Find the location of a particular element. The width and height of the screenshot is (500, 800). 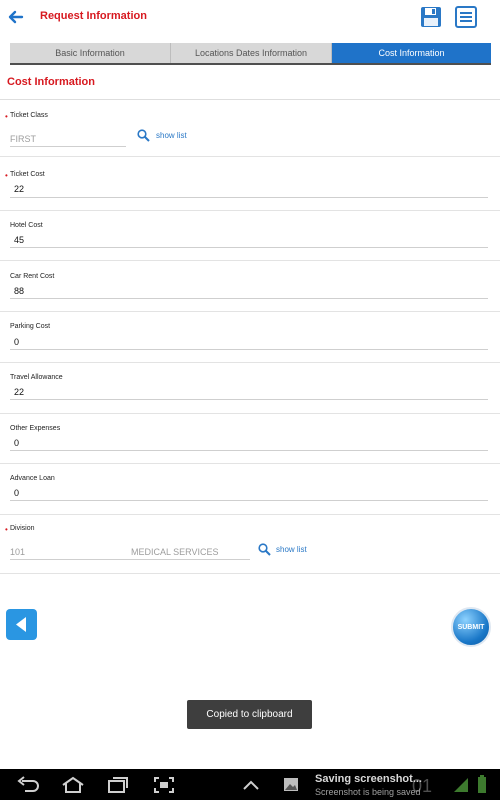

parking-cost-label: Parking Cost is located at coordinates (30, 326).